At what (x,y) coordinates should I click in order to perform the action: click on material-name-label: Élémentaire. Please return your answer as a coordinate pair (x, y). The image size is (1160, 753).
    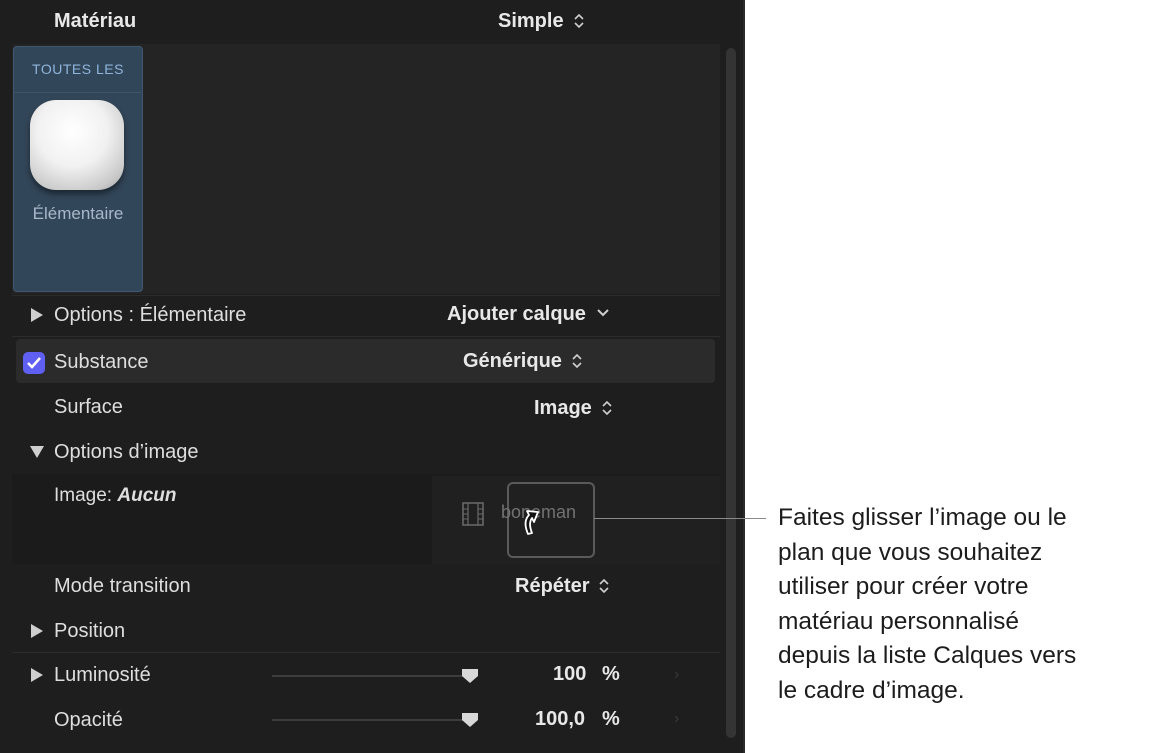
    Looking at the image, I should click on (78, 213).